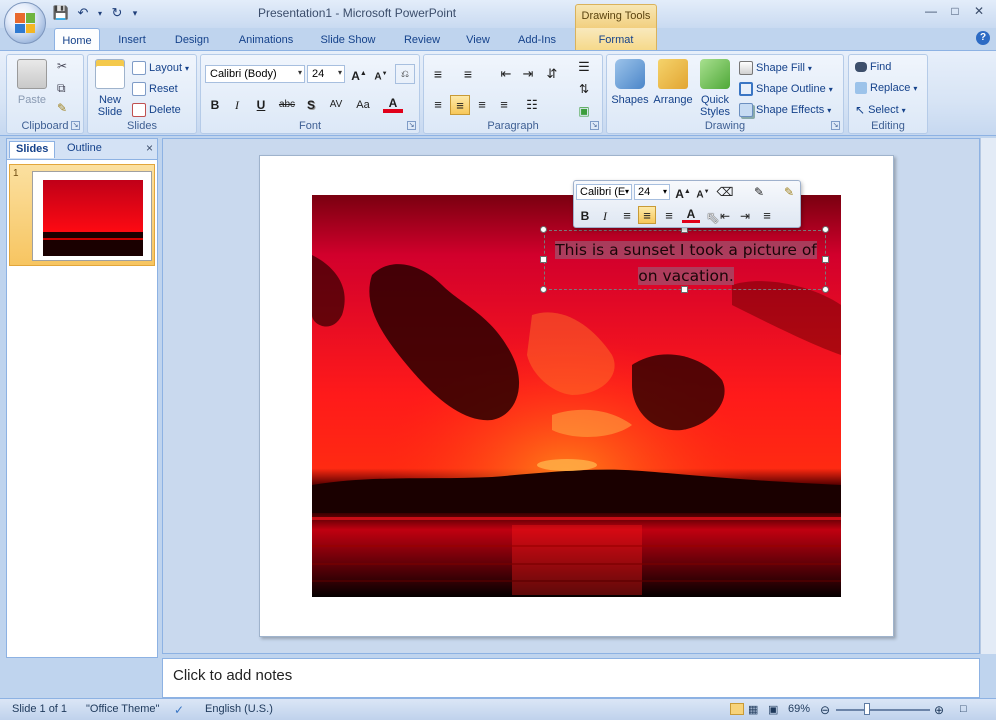  I want to click on grow-font-icon: A▲, so click(359, 74).